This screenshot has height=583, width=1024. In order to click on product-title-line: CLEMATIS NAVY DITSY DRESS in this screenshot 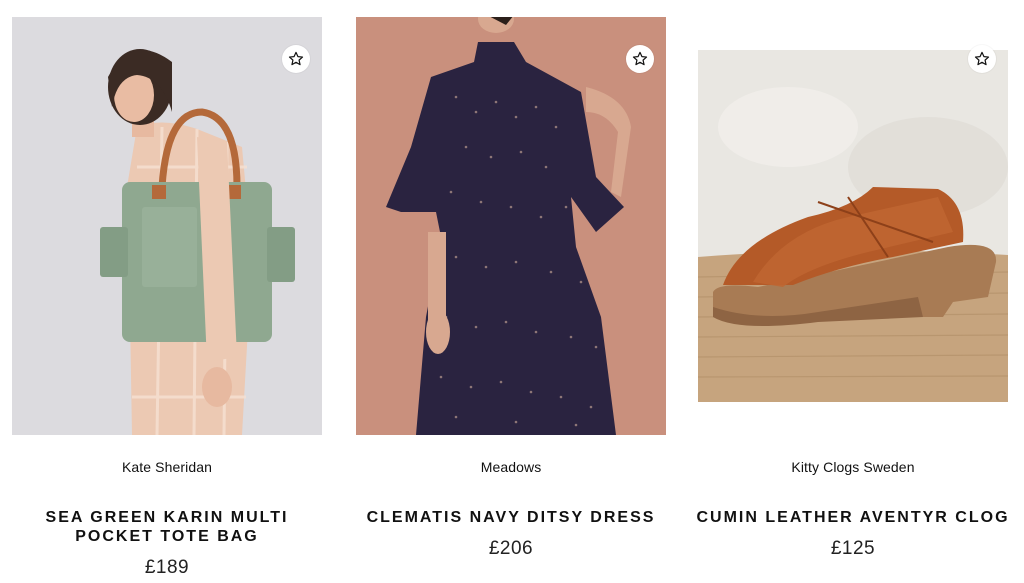, I will do `click(511, 517)`.